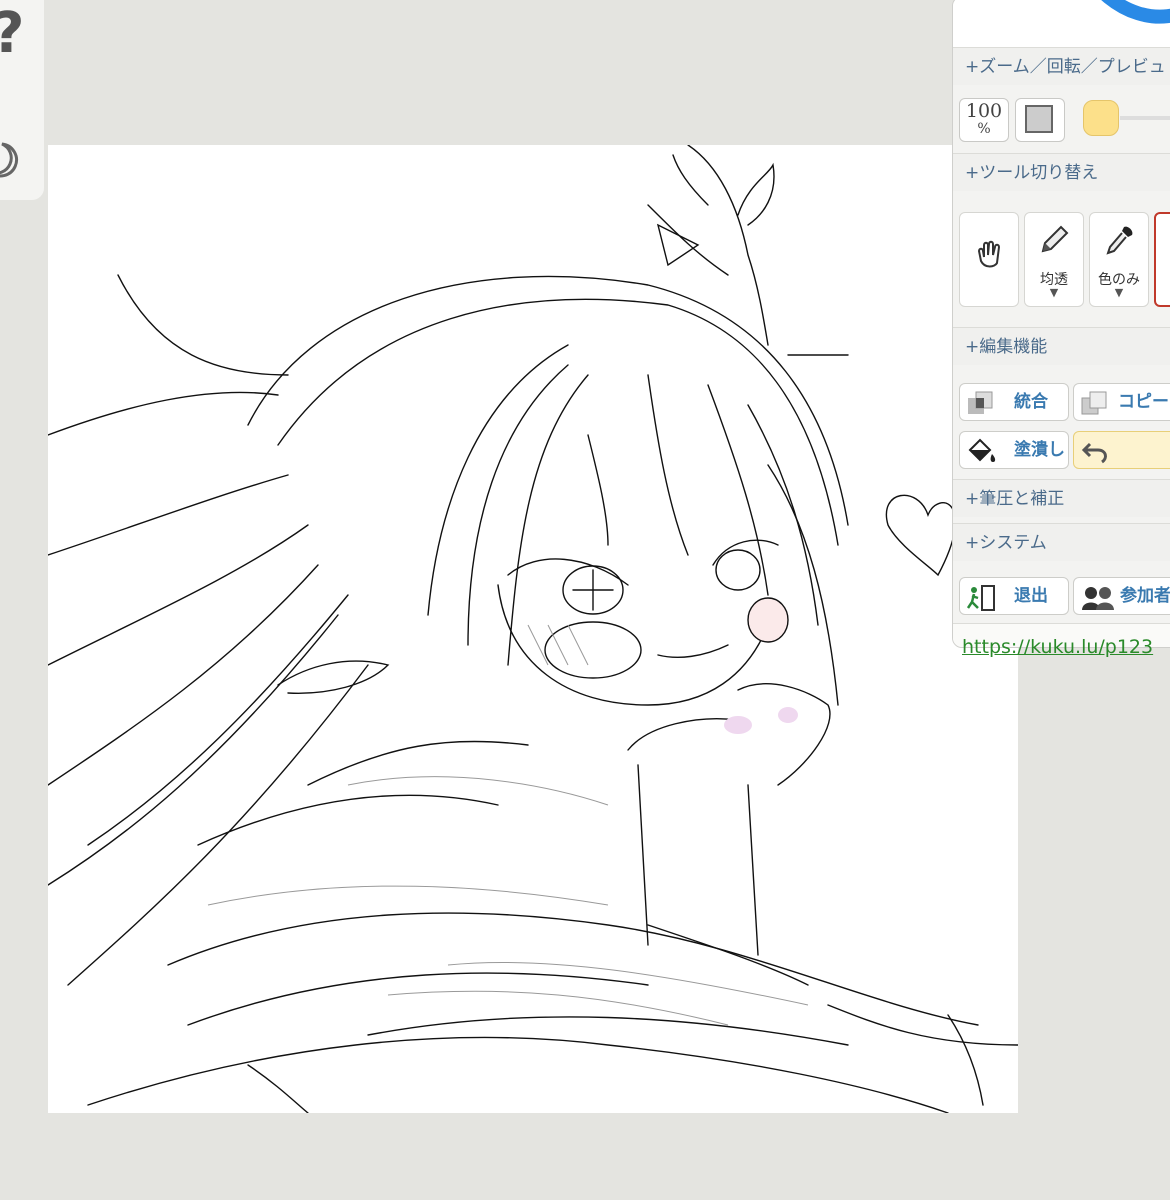 This screenshot has width=1170, height=1200. Describe the element at coordinates (980, 402) in the screenshot. I see `merge-icon` at that location.